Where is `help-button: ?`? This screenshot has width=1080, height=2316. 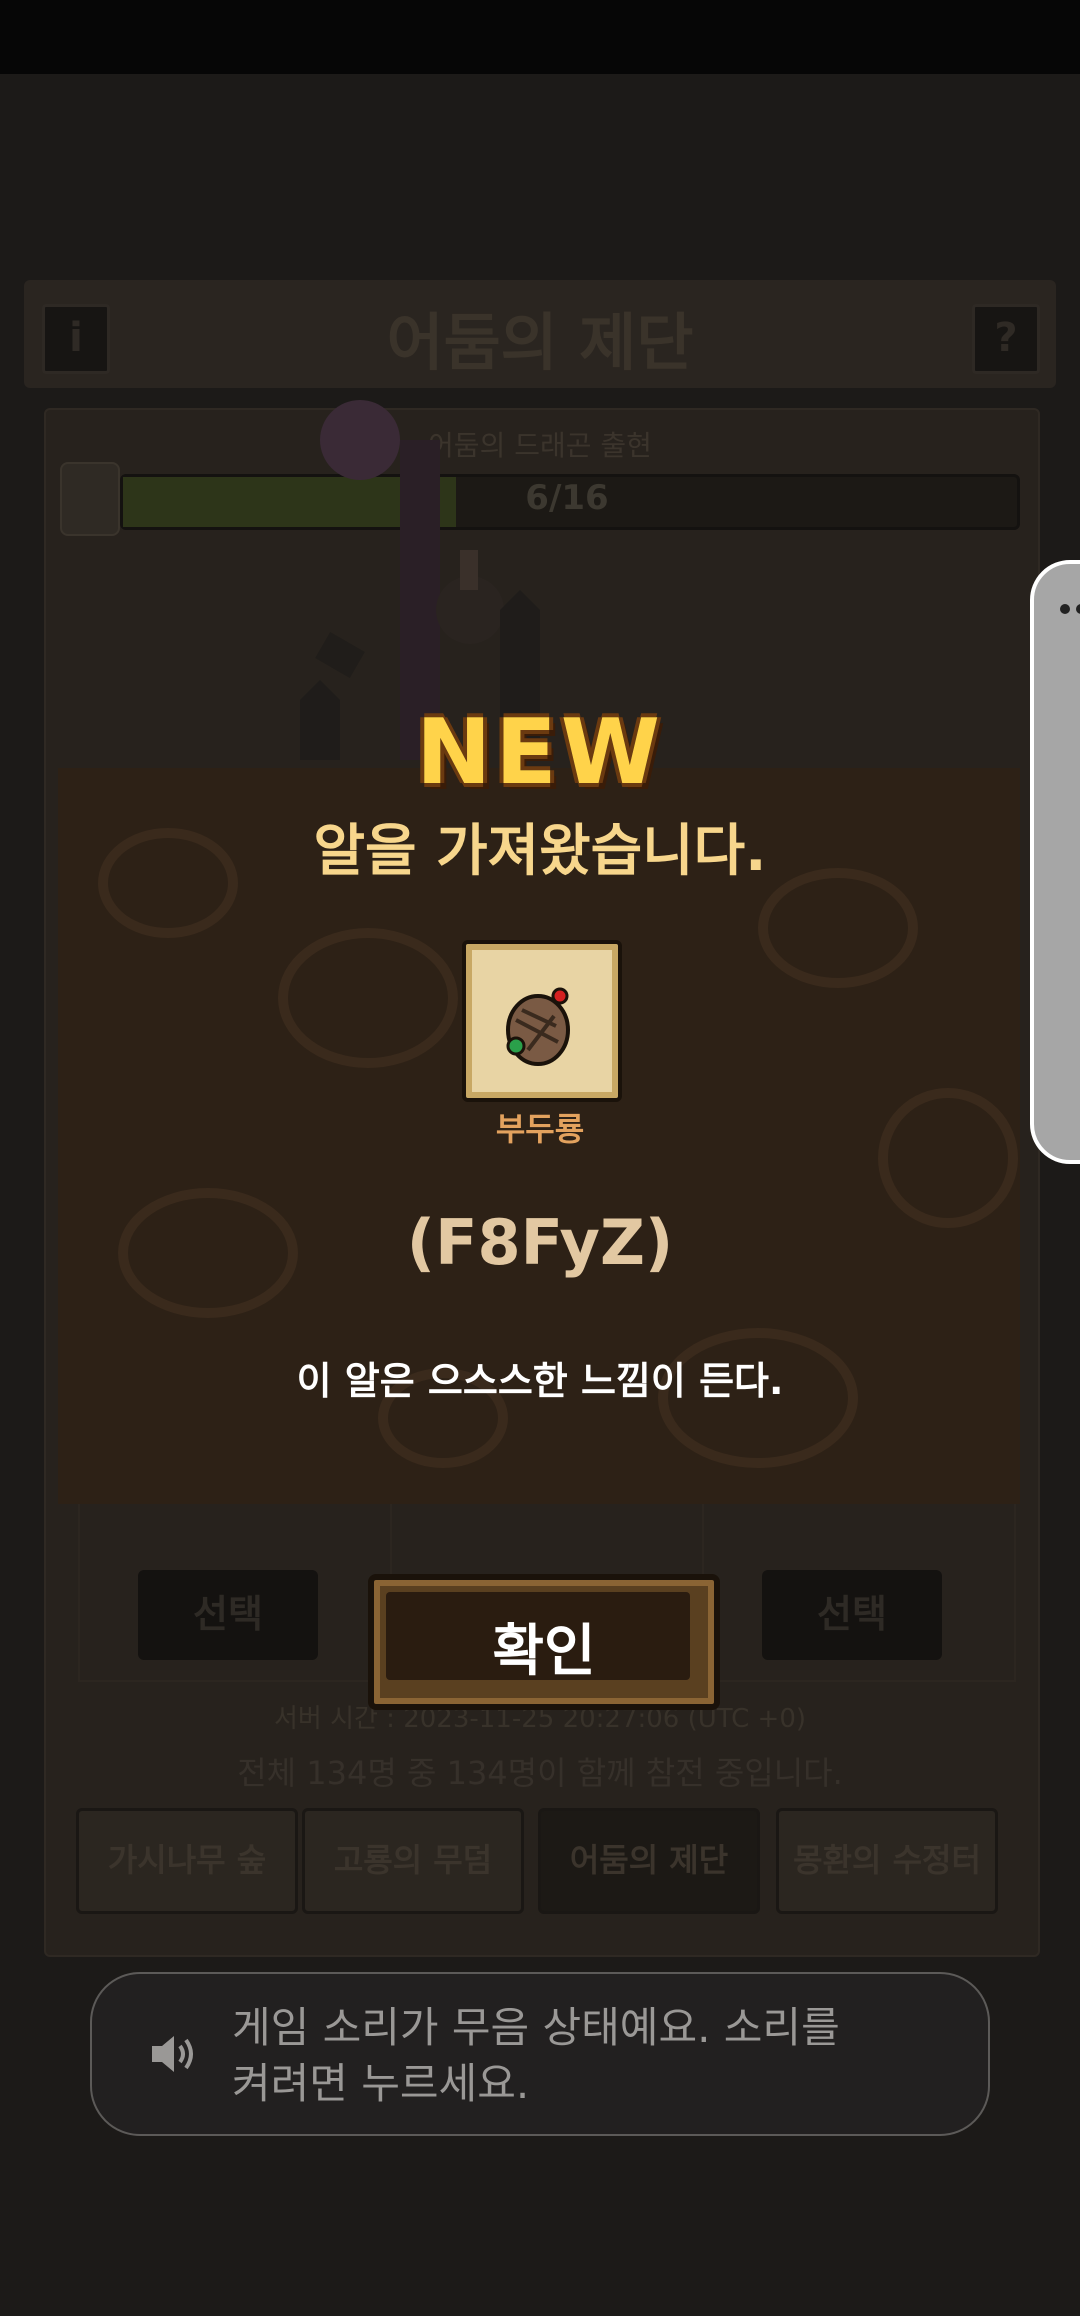 help-button: ? is located at coordinates (1006, 339).